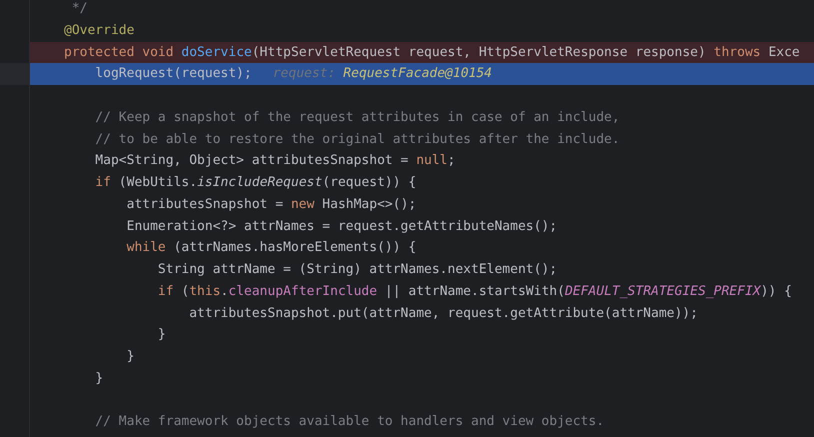 Image resolution: width=814 pixels, height=437 pixels. What do you see at coordinates (342, 227) in the screenshot?
I see `code-line: Enumeration<?> attrNames = request.getAttributeNames();` at bounding box center [342, 227].